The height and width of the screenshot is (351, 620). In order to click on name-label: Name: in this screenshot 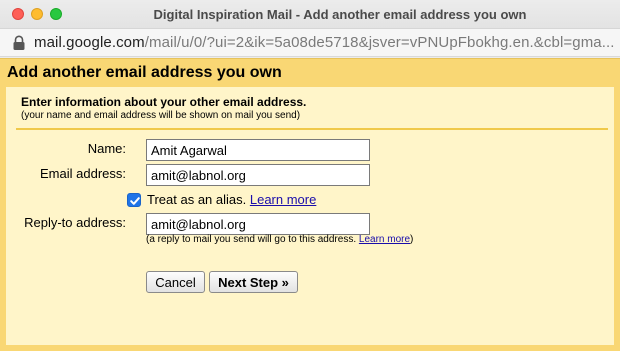, I will do `click(106, 148)`.